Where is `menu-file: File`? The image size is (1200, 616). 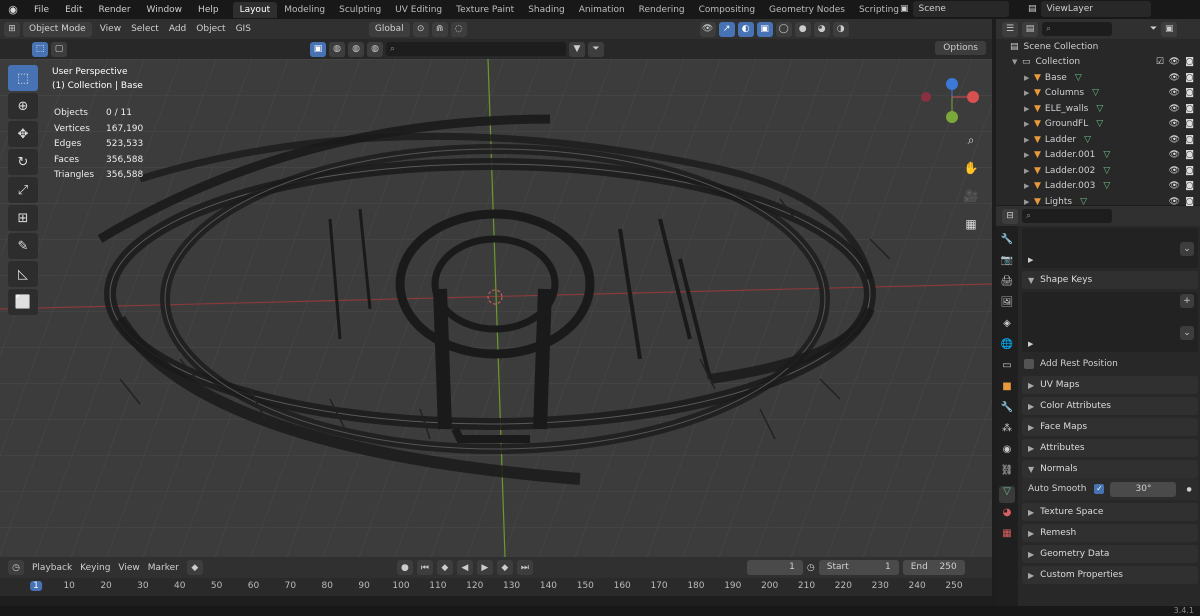
menu-file: File is located at coordinates (41, 10).